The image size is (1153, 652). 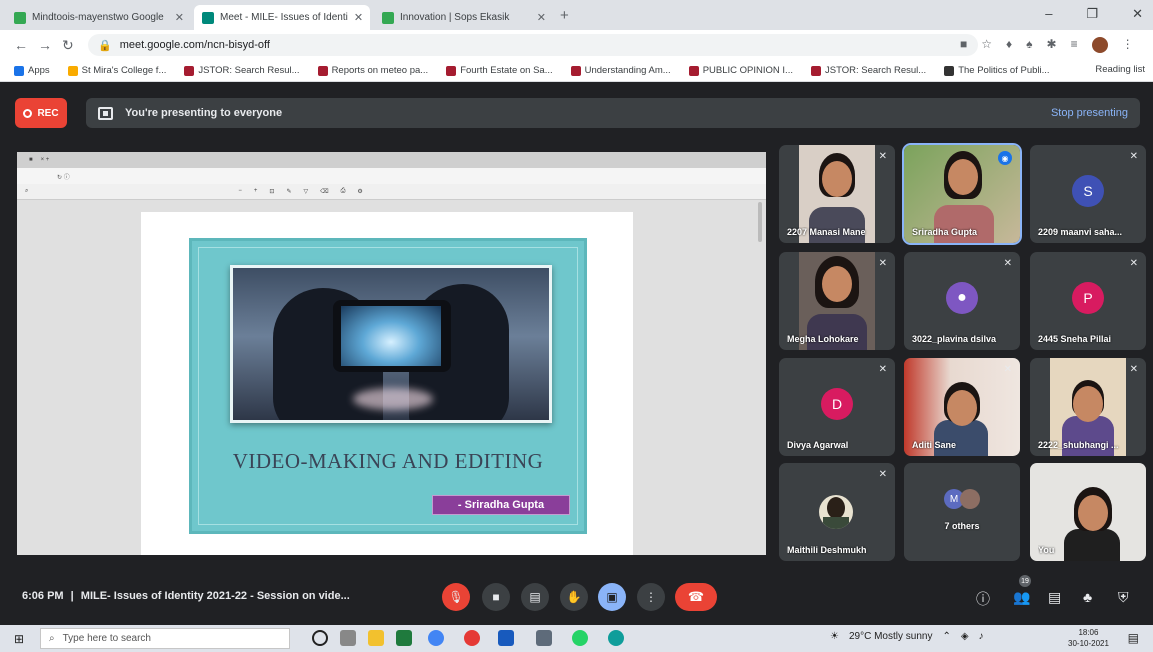 I want to click on participant-name: 2207 Manasi Mane, so click(x=826, y=232).